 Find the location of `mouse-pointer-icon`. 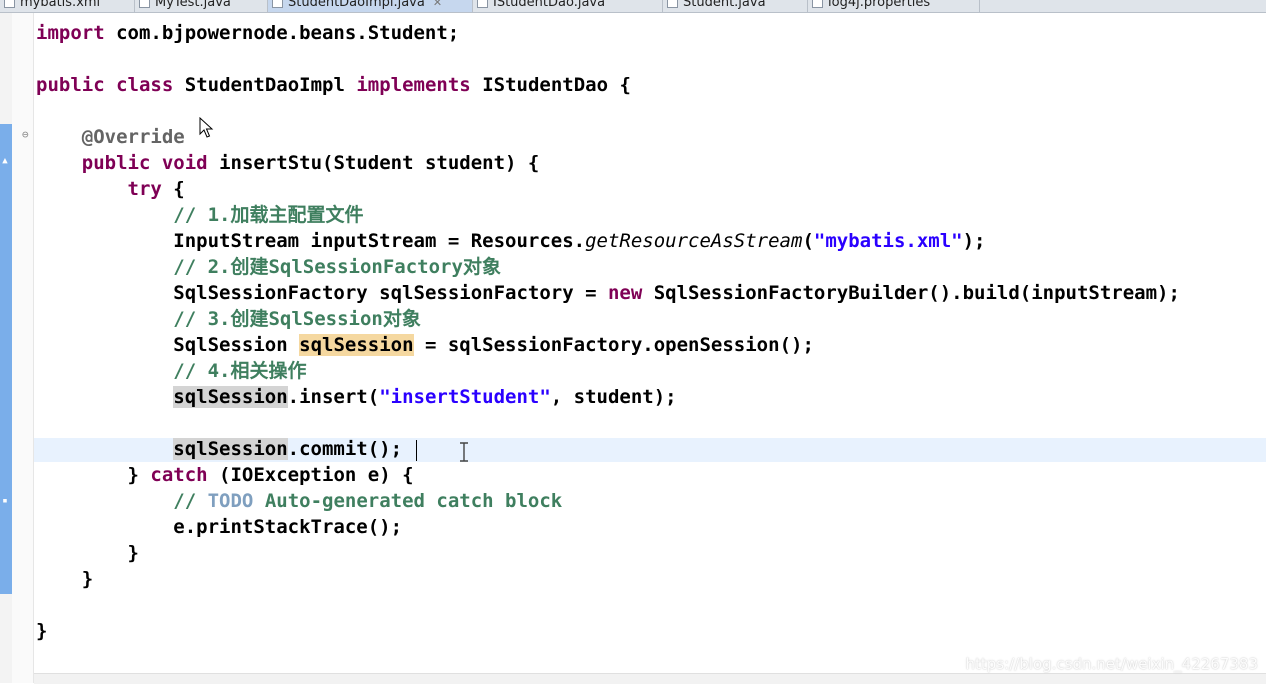

mouse-pointer-icon is located at coordinates (206, 127).